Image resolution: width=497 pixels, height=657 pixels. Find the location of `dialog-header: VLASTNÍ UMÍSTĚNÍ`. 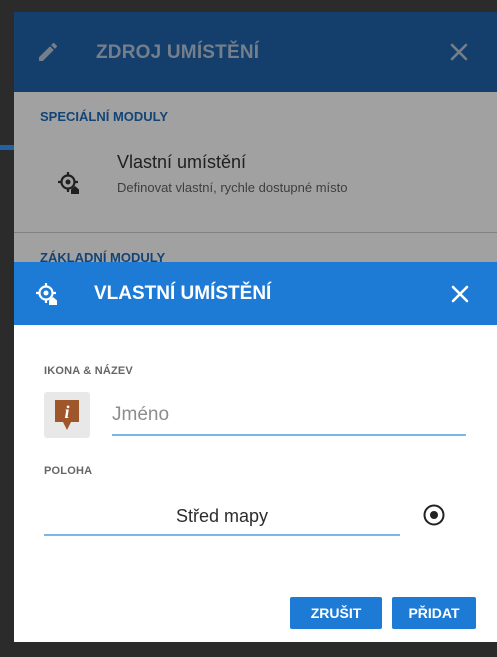

dialog-header: VLASTNÍ UMÍSTĚNÍ is located at coordinates (255, 293).